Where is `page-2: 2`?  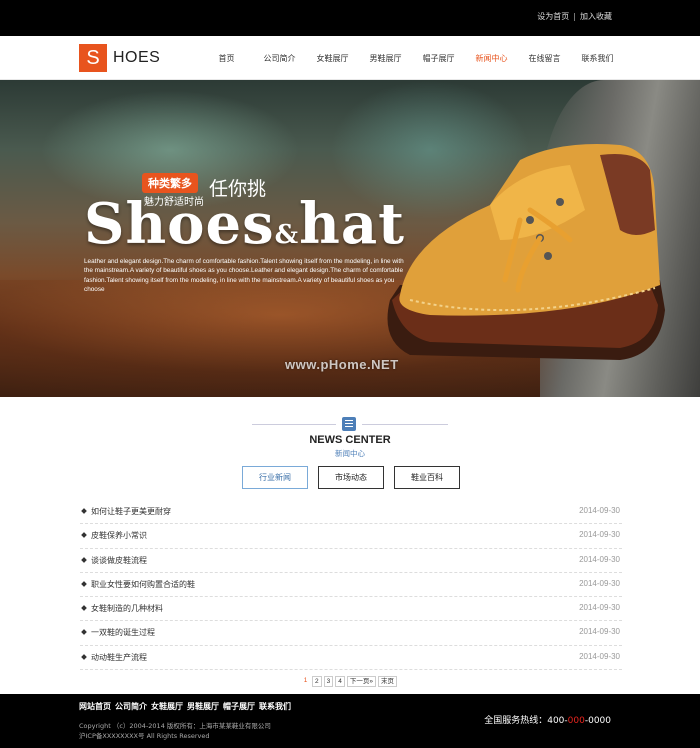 page-2: 2 is located at coordinates (317, 681).